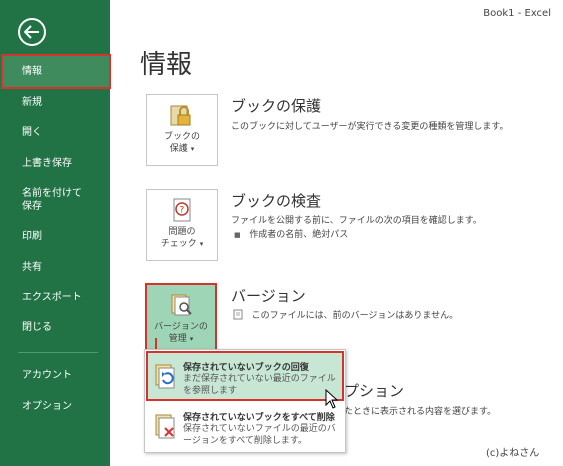  What do you see at coordinates (332, 399) in the screenshot?
I see `mouse-cursor-icon` at bounding box center [332, 399].